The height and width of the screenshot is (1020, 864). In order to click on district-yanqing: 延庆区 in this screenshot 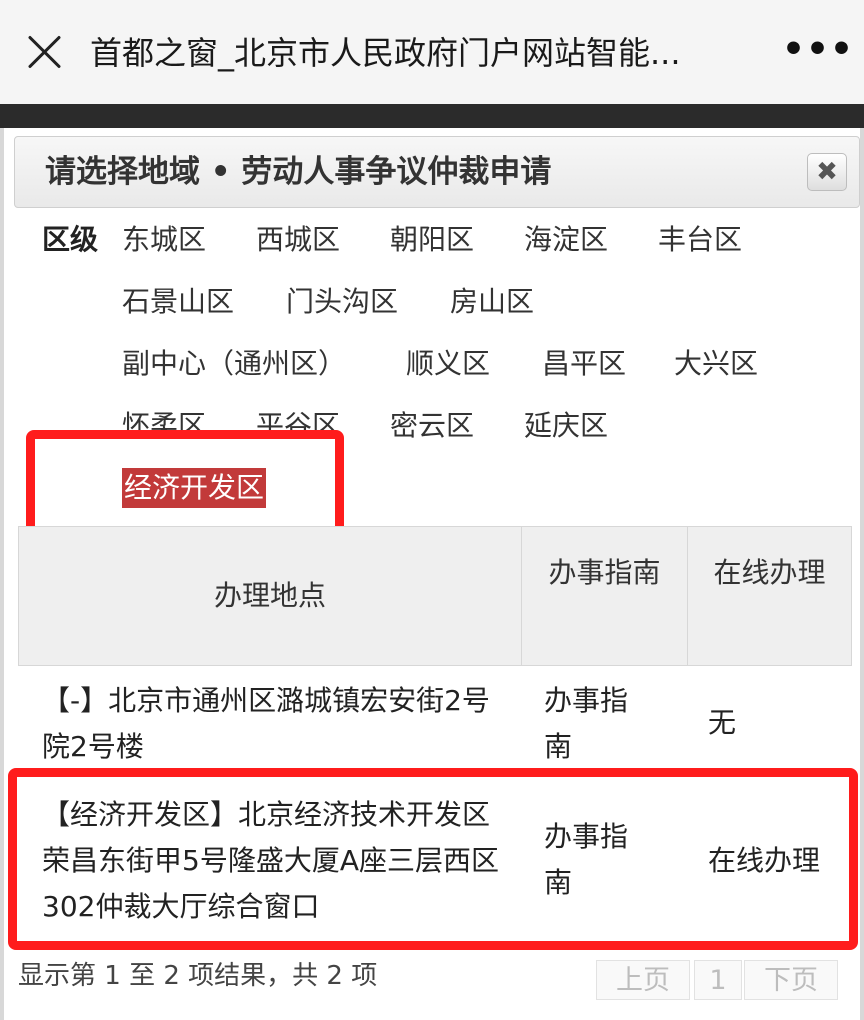, I will do `click(566, 426)`.